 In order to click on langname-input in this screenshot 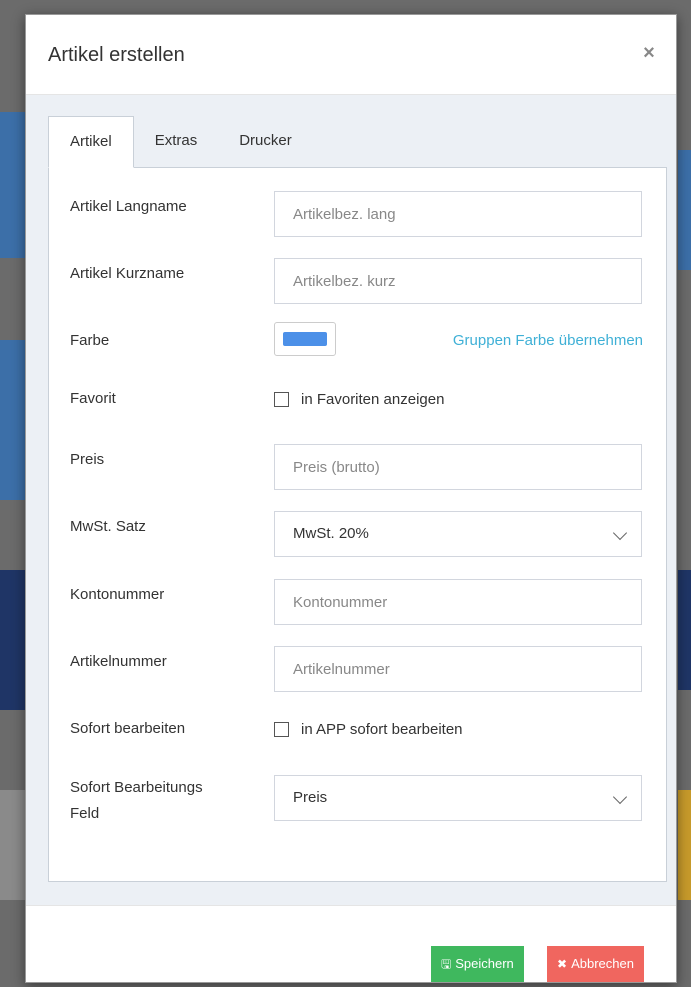, I will do `click(458, 214)`.